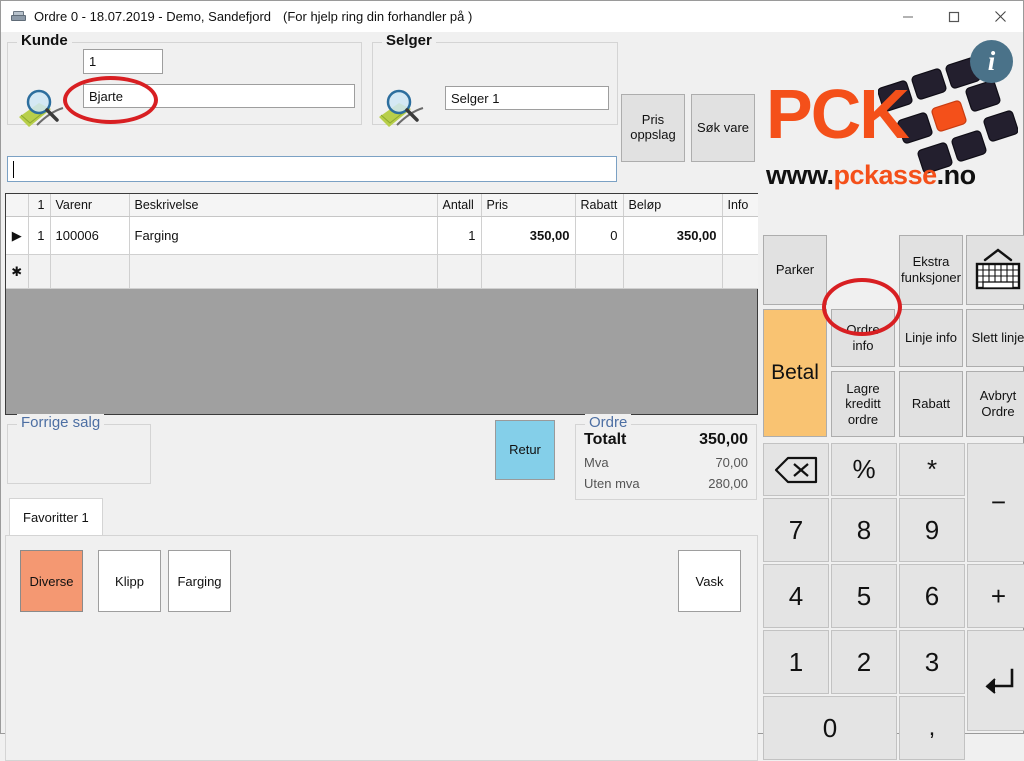 This screenshot has height=761, width=1024. Describe the element at coordinates (830, 728) in the screenshot. I see `key-0: 0` at that location.